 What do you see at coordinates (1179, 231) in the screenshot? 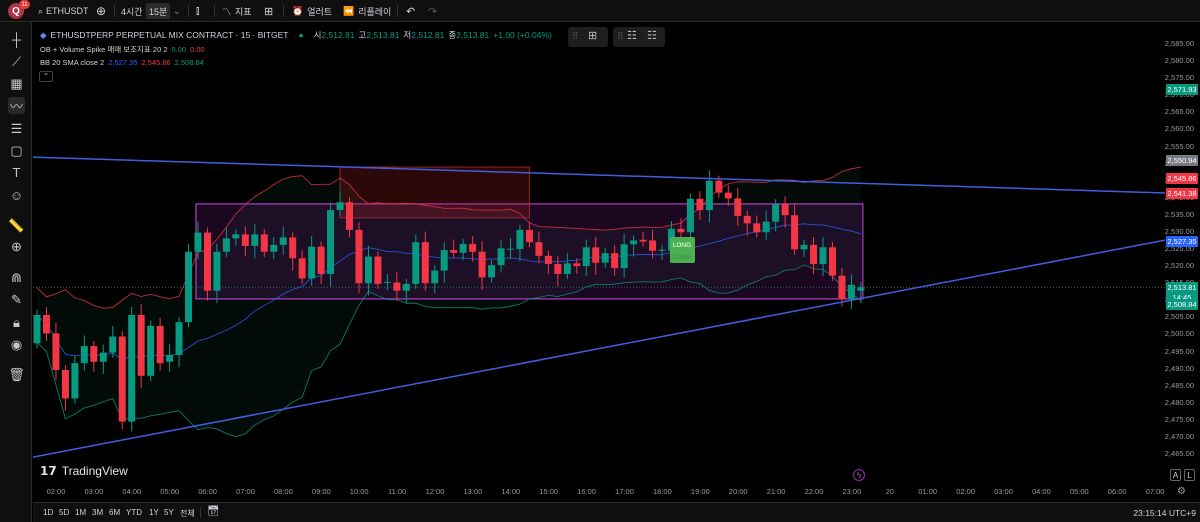
I see `price-tick: 2,530.00` at bounding box center [1179, 231].